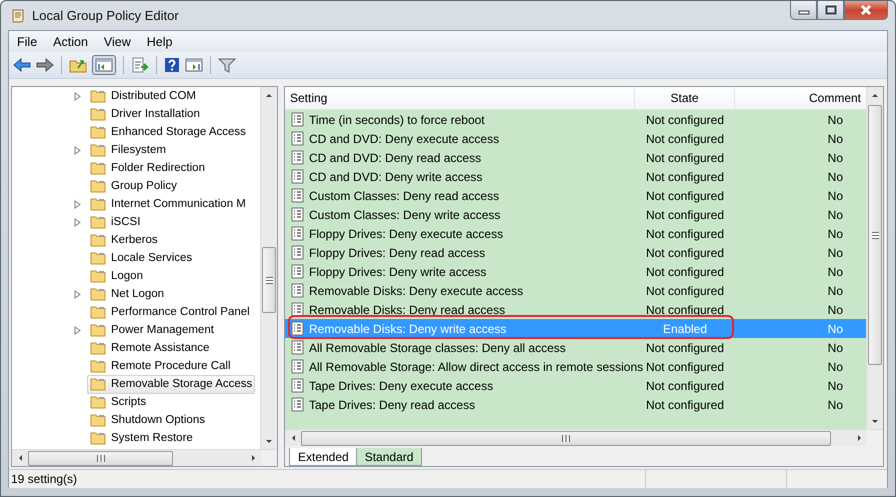 The image size is (896, 497). I want to click on setting-row: Tape Drives: Deny execute access Not configured No, so click(575, 385).